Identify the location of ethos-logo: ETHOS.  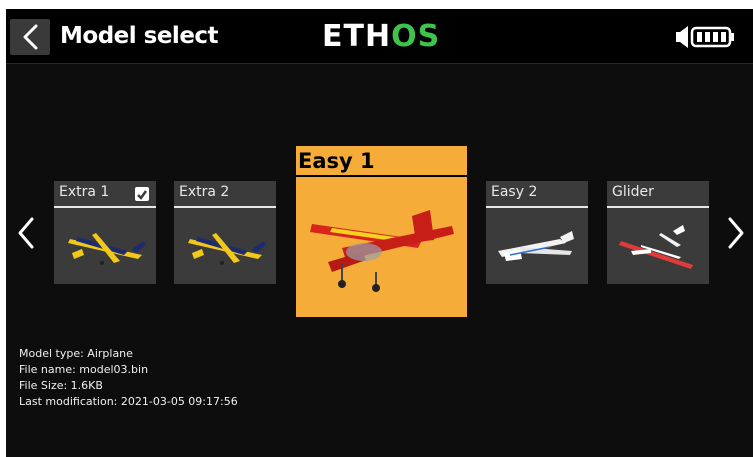
(381, 36).